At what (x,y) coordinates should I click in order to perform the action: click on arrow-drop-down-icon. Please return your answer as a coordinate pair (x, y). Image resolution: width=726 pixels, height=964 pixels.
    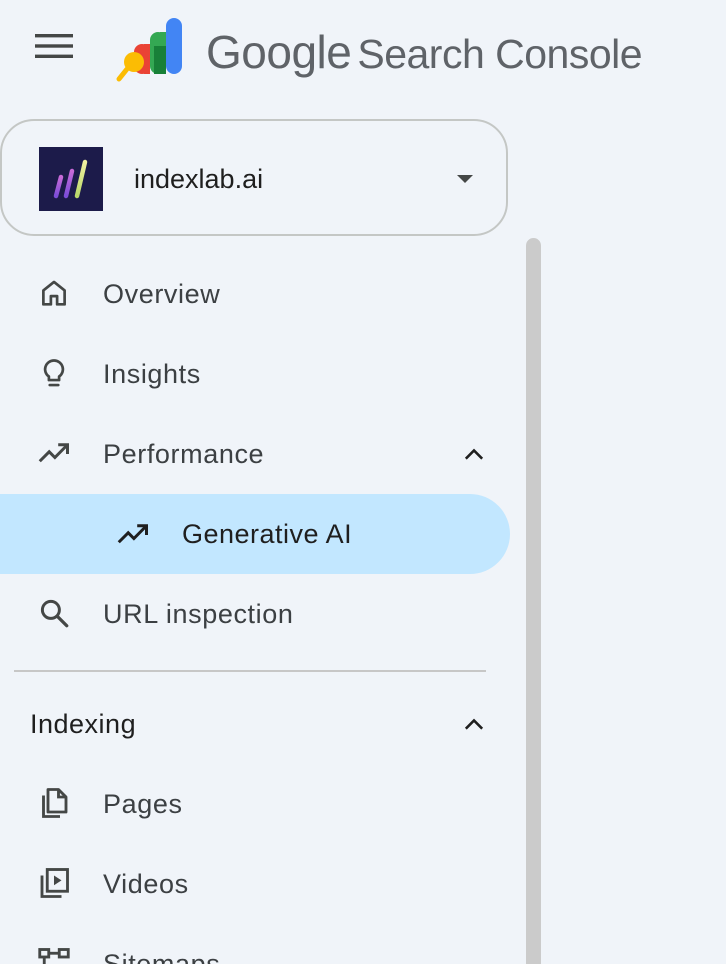
    Looking at the image, I should click on (465, 179).